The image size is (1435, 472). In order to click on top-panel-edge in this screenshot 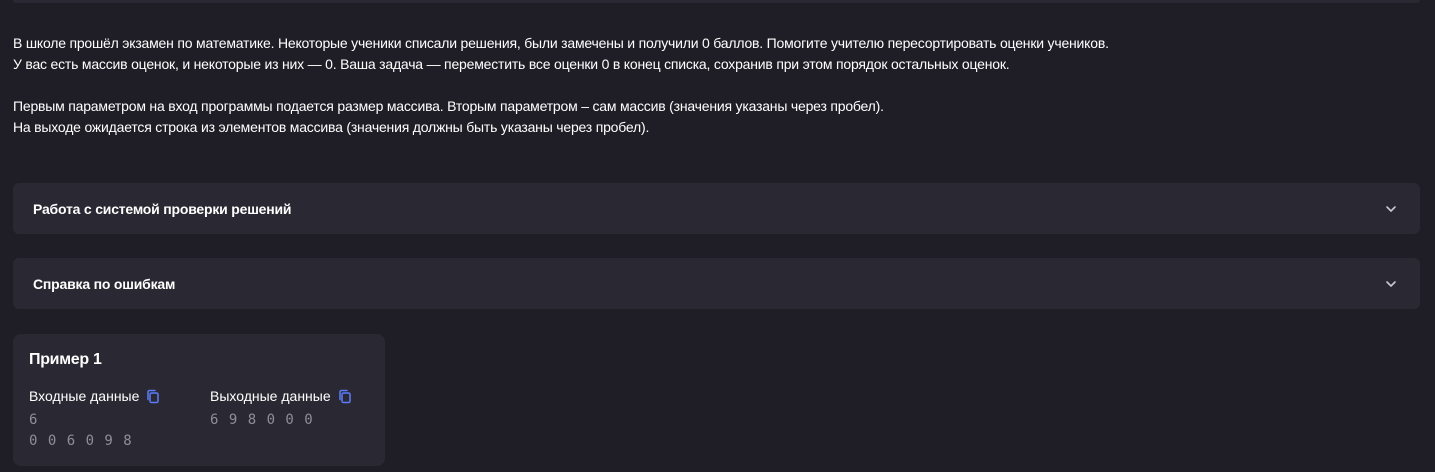, I will do `click(716, 1)`.